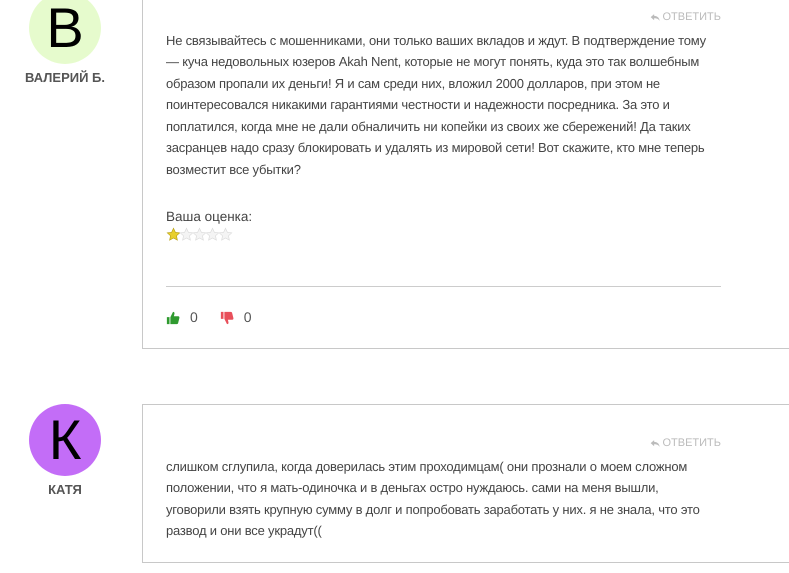  What do you see at coordinates (227, 317) in the screenshot?
I see `thumbs-down-icon` at bounding box center [227, 317].